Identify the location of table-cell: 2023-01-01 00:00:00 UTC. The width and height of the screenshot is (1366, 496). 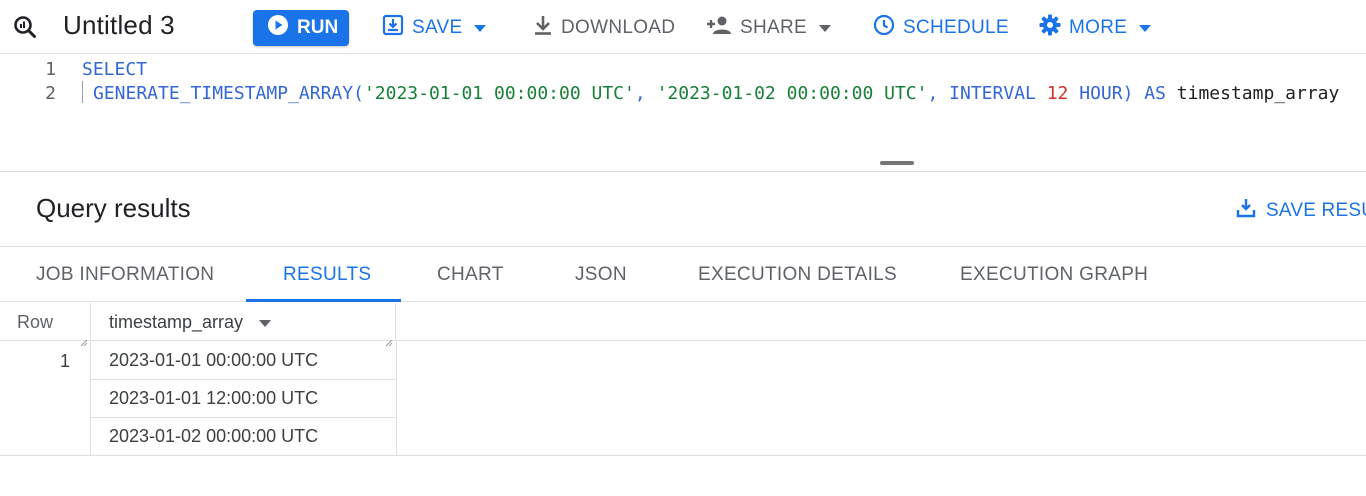
(244, 361).